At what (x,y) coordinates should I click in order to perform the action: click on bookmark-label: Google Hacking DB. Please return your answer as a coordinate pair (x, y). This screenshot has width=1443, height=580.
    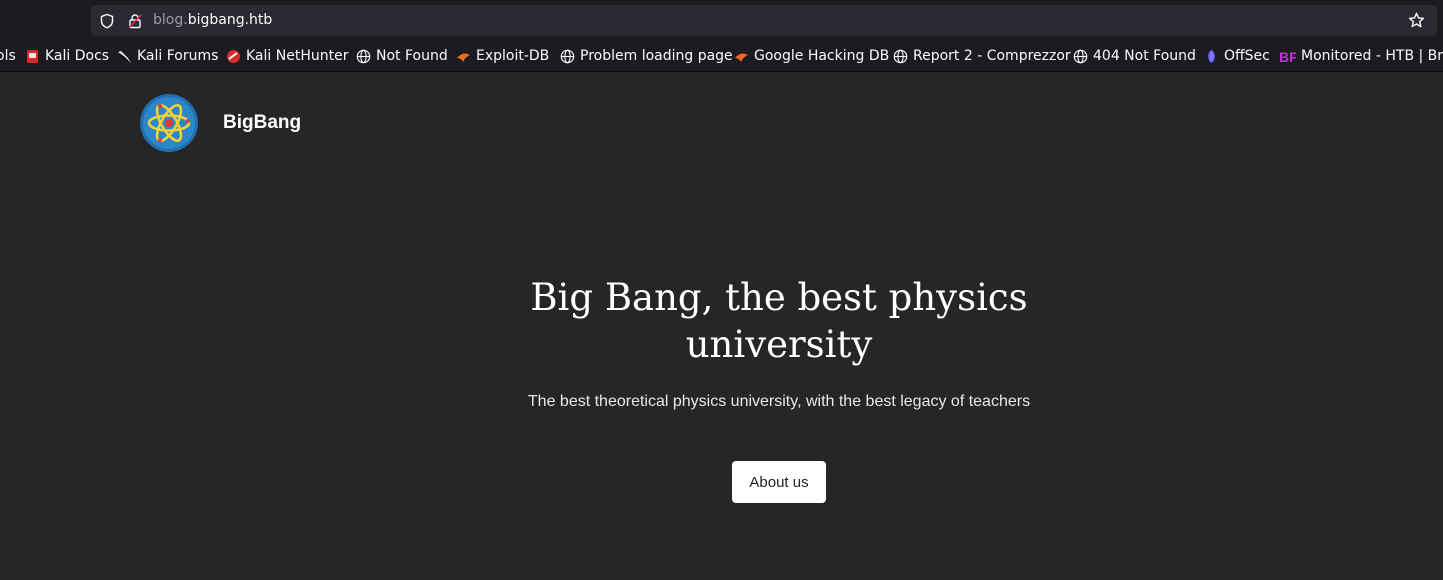
    Looking at the image, I should click on (822, 56).